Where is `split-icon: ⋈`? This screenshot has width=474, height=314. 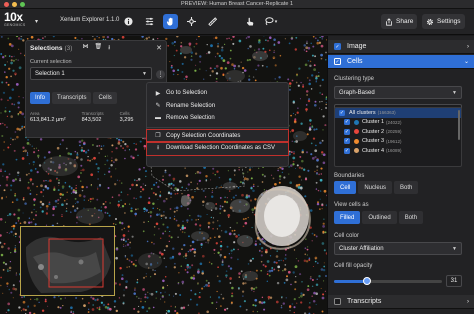 split-icon: ⋈ is located at coordinates (85, 48).